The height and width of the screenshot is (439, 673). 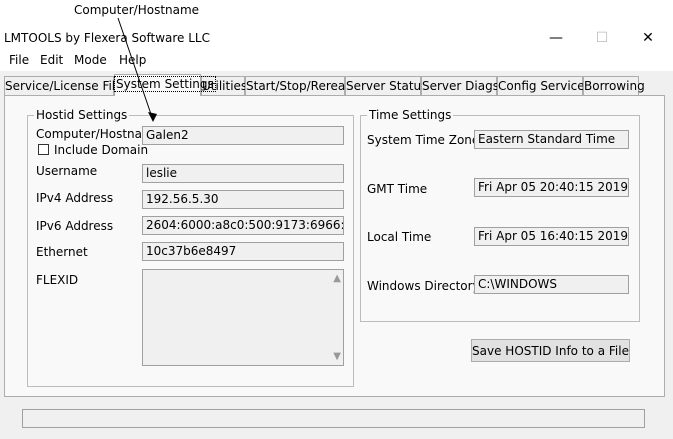 What do you see at coordinates (333, 418) in the screenshot?
I see `status-bar` at bounding box center [333, 418].